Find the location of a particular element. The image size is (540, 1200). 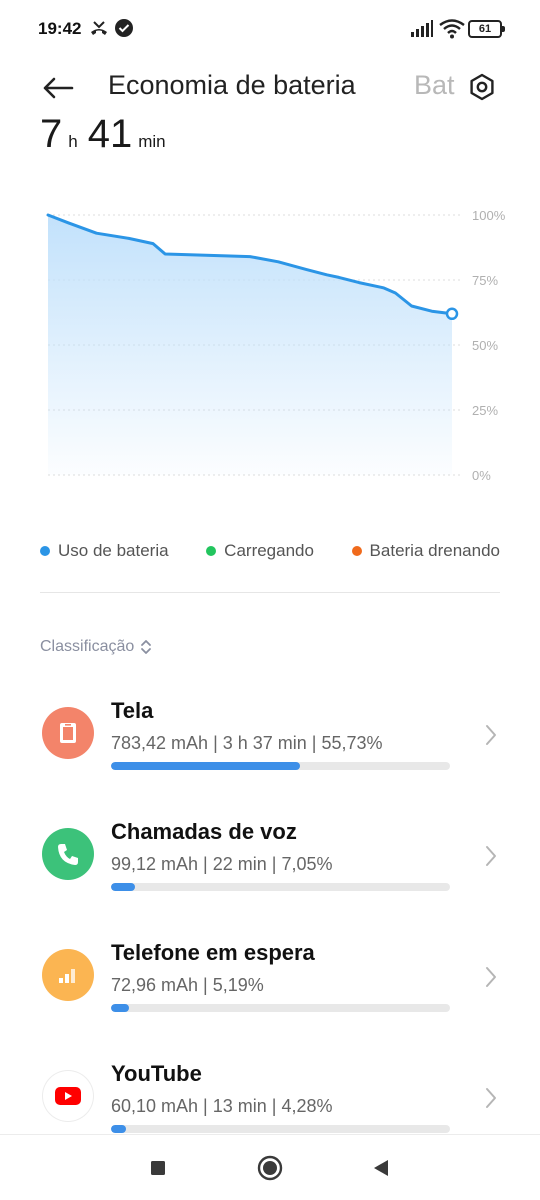

y-tick-label: 25% is located at coordinates (485, 410).